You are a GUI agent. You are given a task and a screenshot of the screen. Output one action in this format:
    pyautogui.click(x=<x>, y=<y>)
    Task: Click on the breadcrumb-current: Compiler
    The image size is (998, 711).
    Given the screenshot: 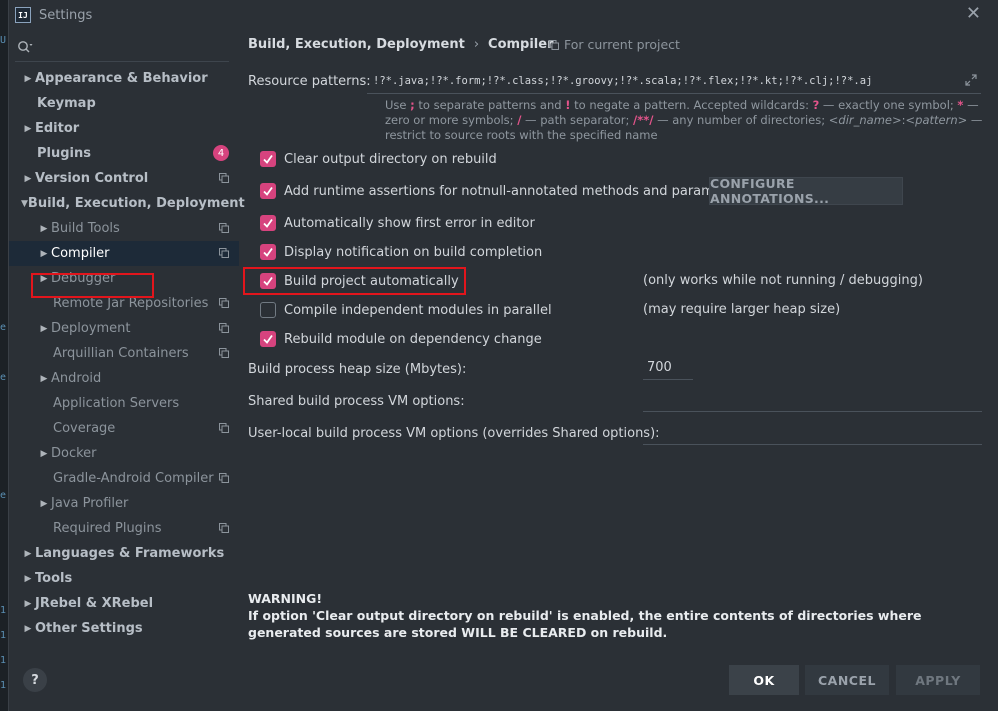 What is the action you would take?
    pyautogui.click(x=521, y=44)
    